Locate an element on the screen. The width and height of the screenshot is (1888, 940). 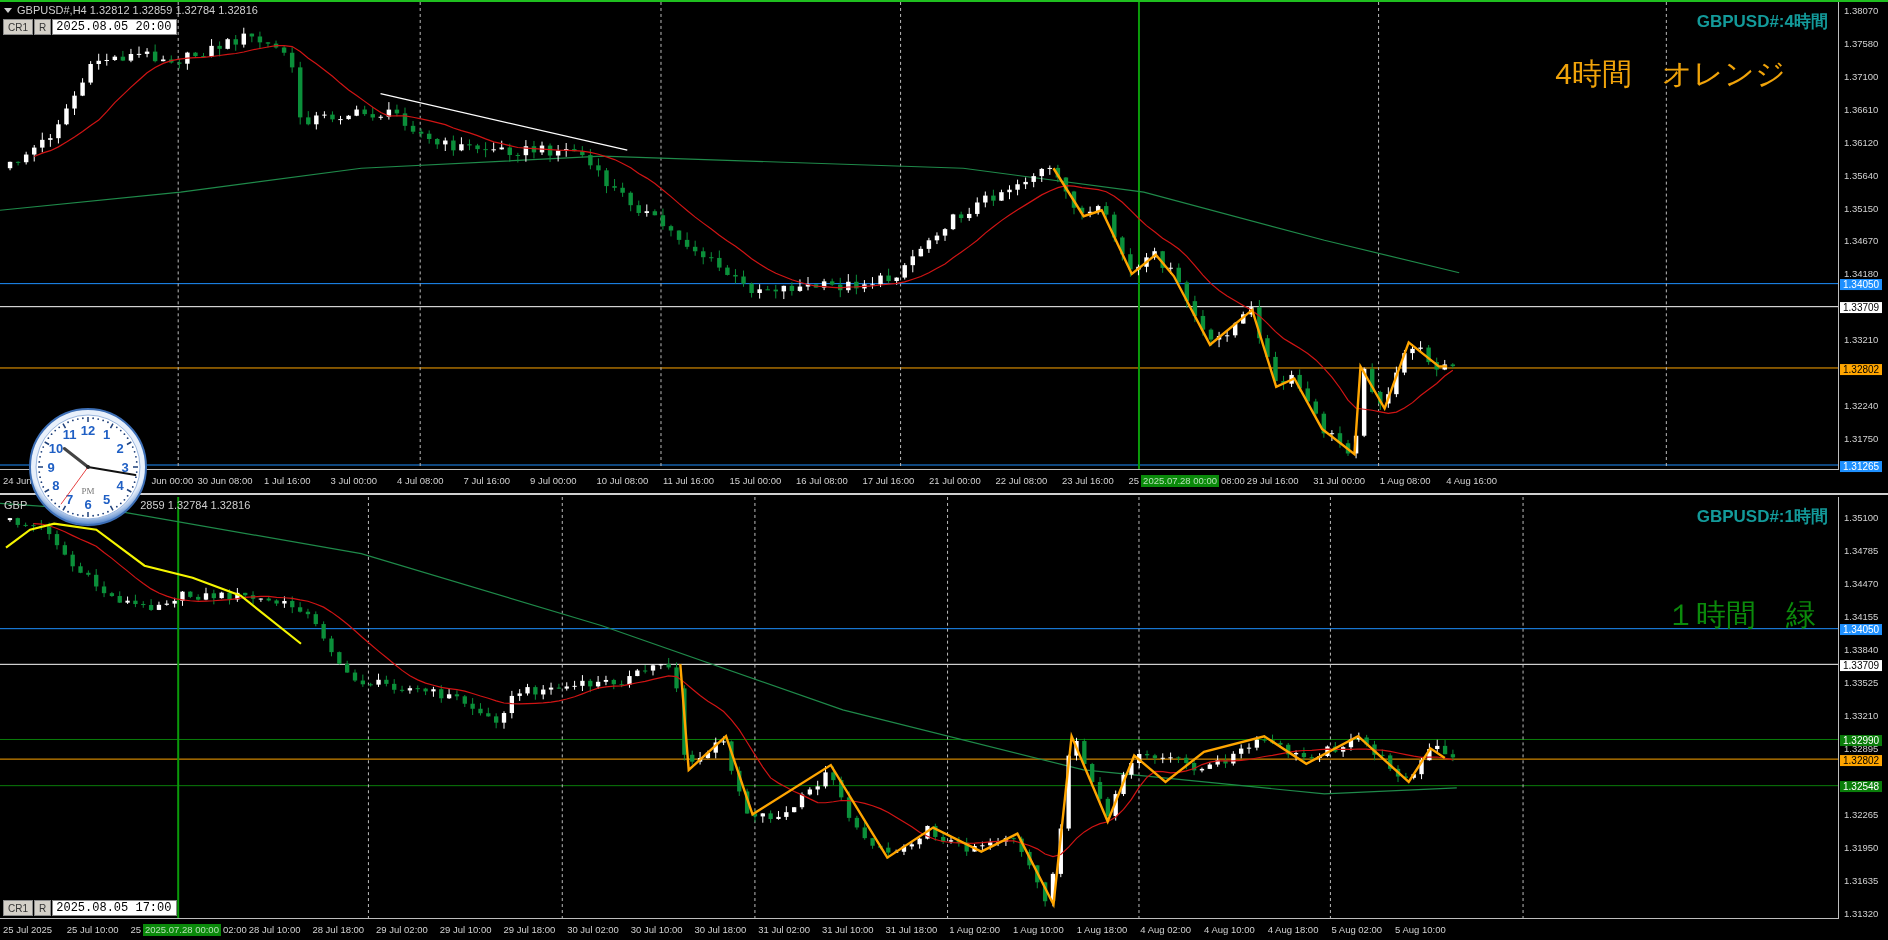
price-tick: 1.34155 is located at coordinates (1861, 617).